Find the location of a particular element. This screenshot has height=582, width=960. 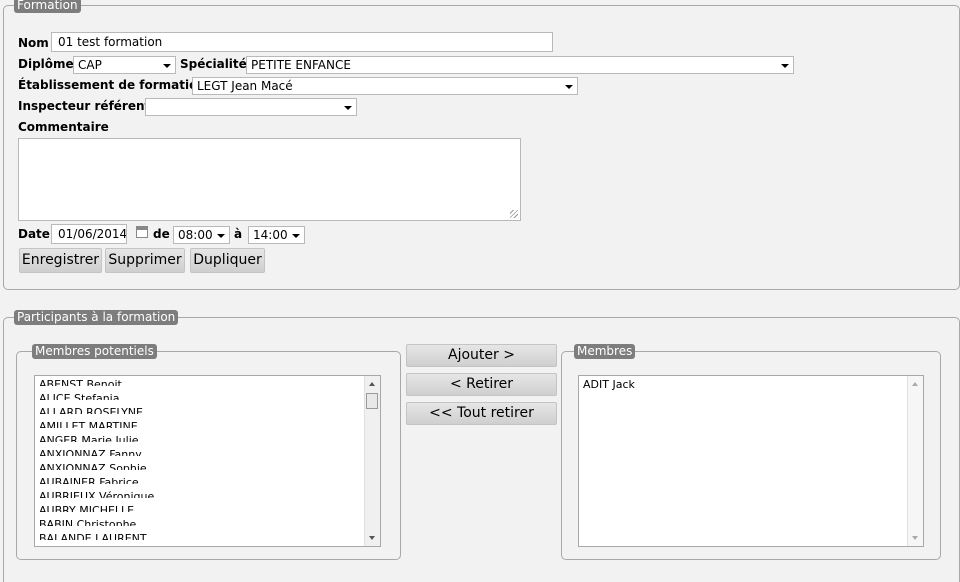

list-item: ALLARD ROSELYNE is located at coordinates (91, 410).